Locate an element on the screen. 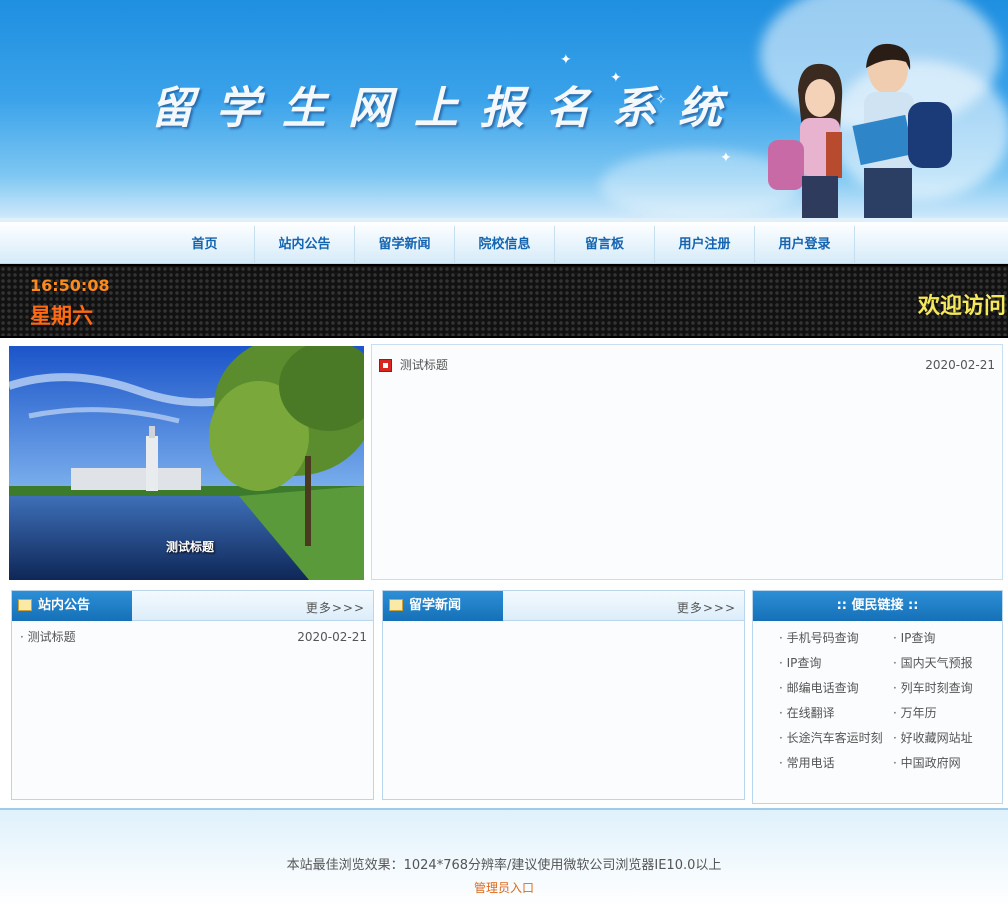  site-title: 留学生网上报名系统 is located at coordinates (447, 108).